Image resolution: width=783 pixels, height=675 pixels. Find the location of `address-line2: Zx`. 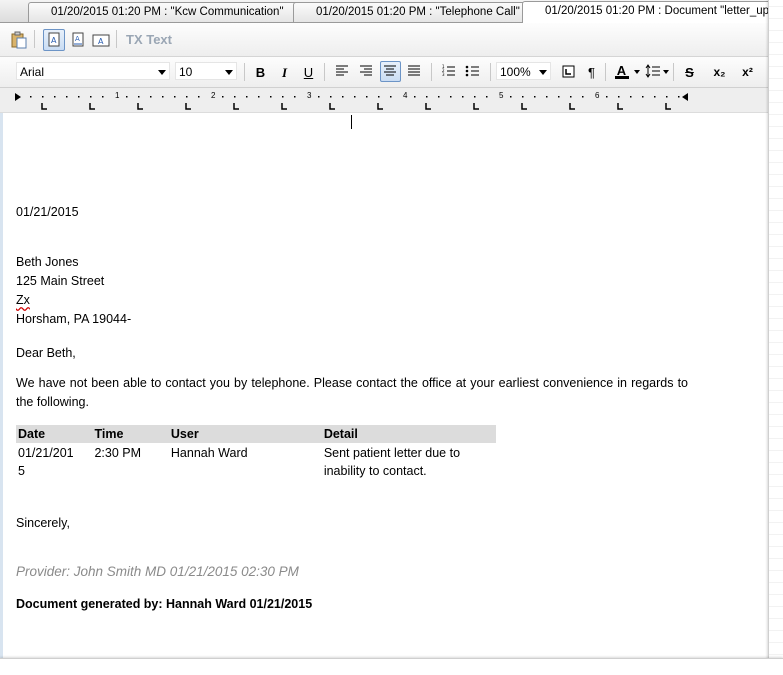

address-line2: Zx is located at coordinates (23, 300).